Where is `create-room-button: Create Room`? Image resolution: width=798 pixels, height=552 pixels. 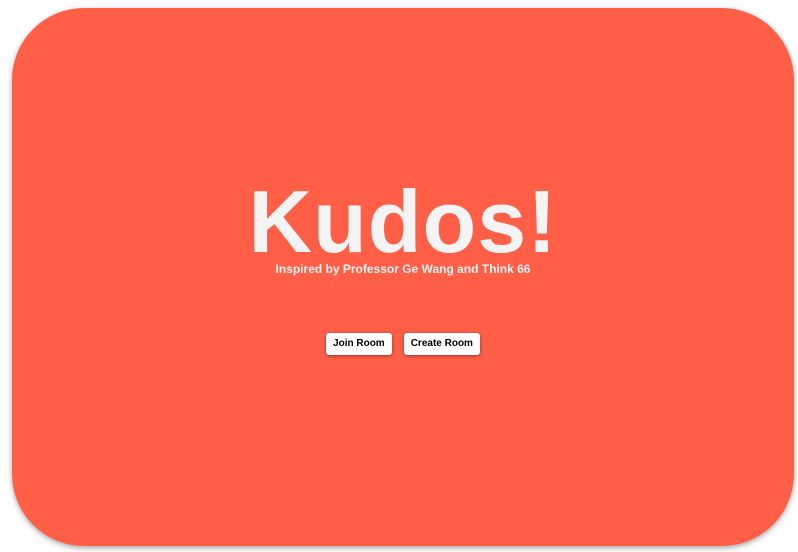 create-room-button: Create Room is located at coordinates (441, 344).